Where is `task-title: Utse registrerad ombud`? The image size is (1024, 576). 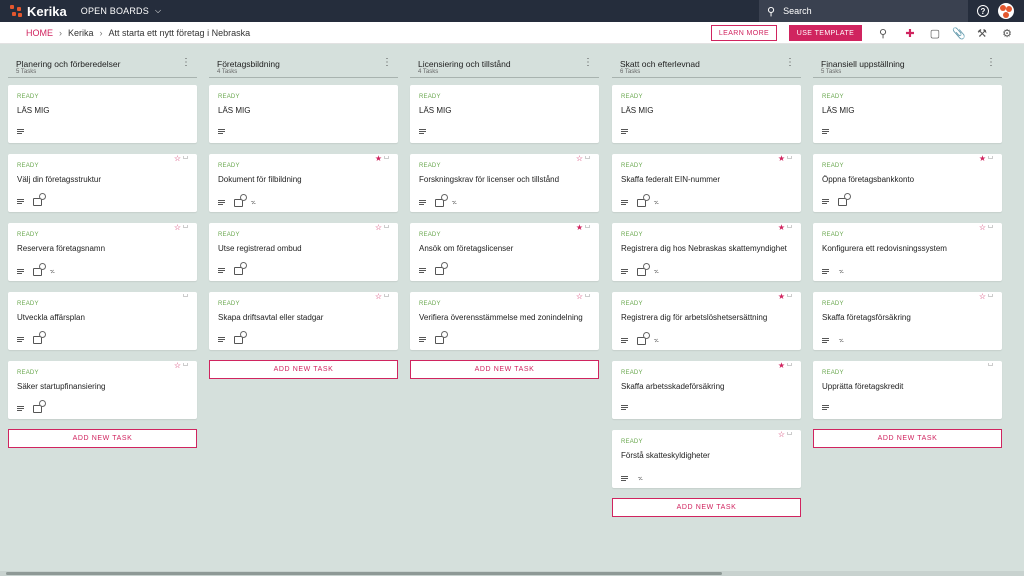
task-title: Utse registrerad ombud is located at coordinates (260, 248).